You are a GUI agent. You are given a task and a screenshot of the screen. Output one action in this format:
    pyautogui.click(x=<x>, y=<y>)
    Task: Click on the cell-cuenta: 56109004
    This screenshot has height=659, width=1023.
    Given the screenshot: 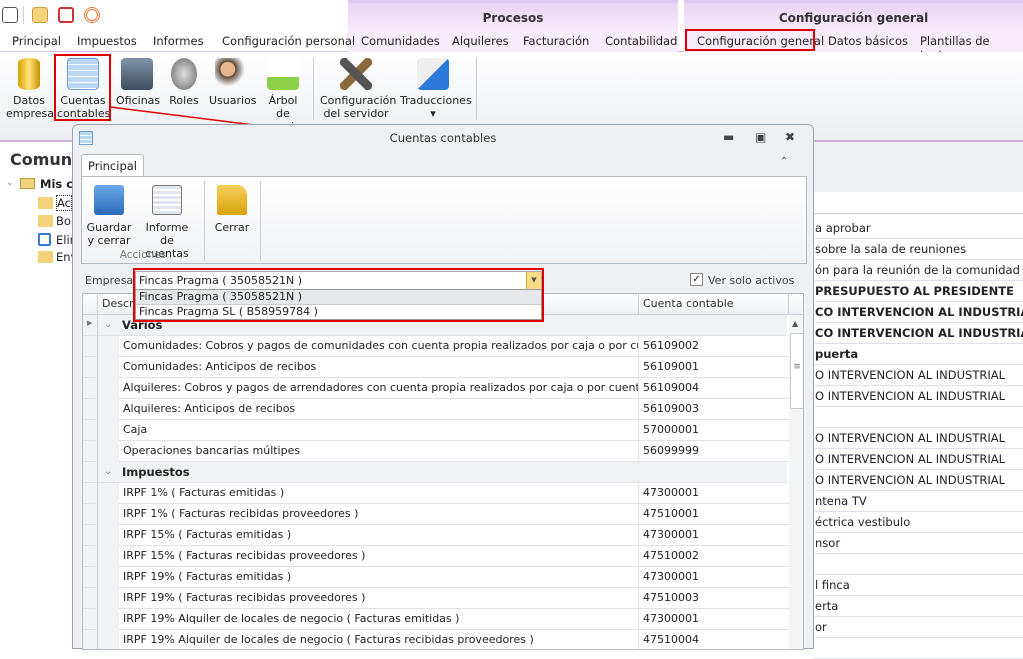 What is the action you would take?
    pyautogui.click(x=714, y=388)
    